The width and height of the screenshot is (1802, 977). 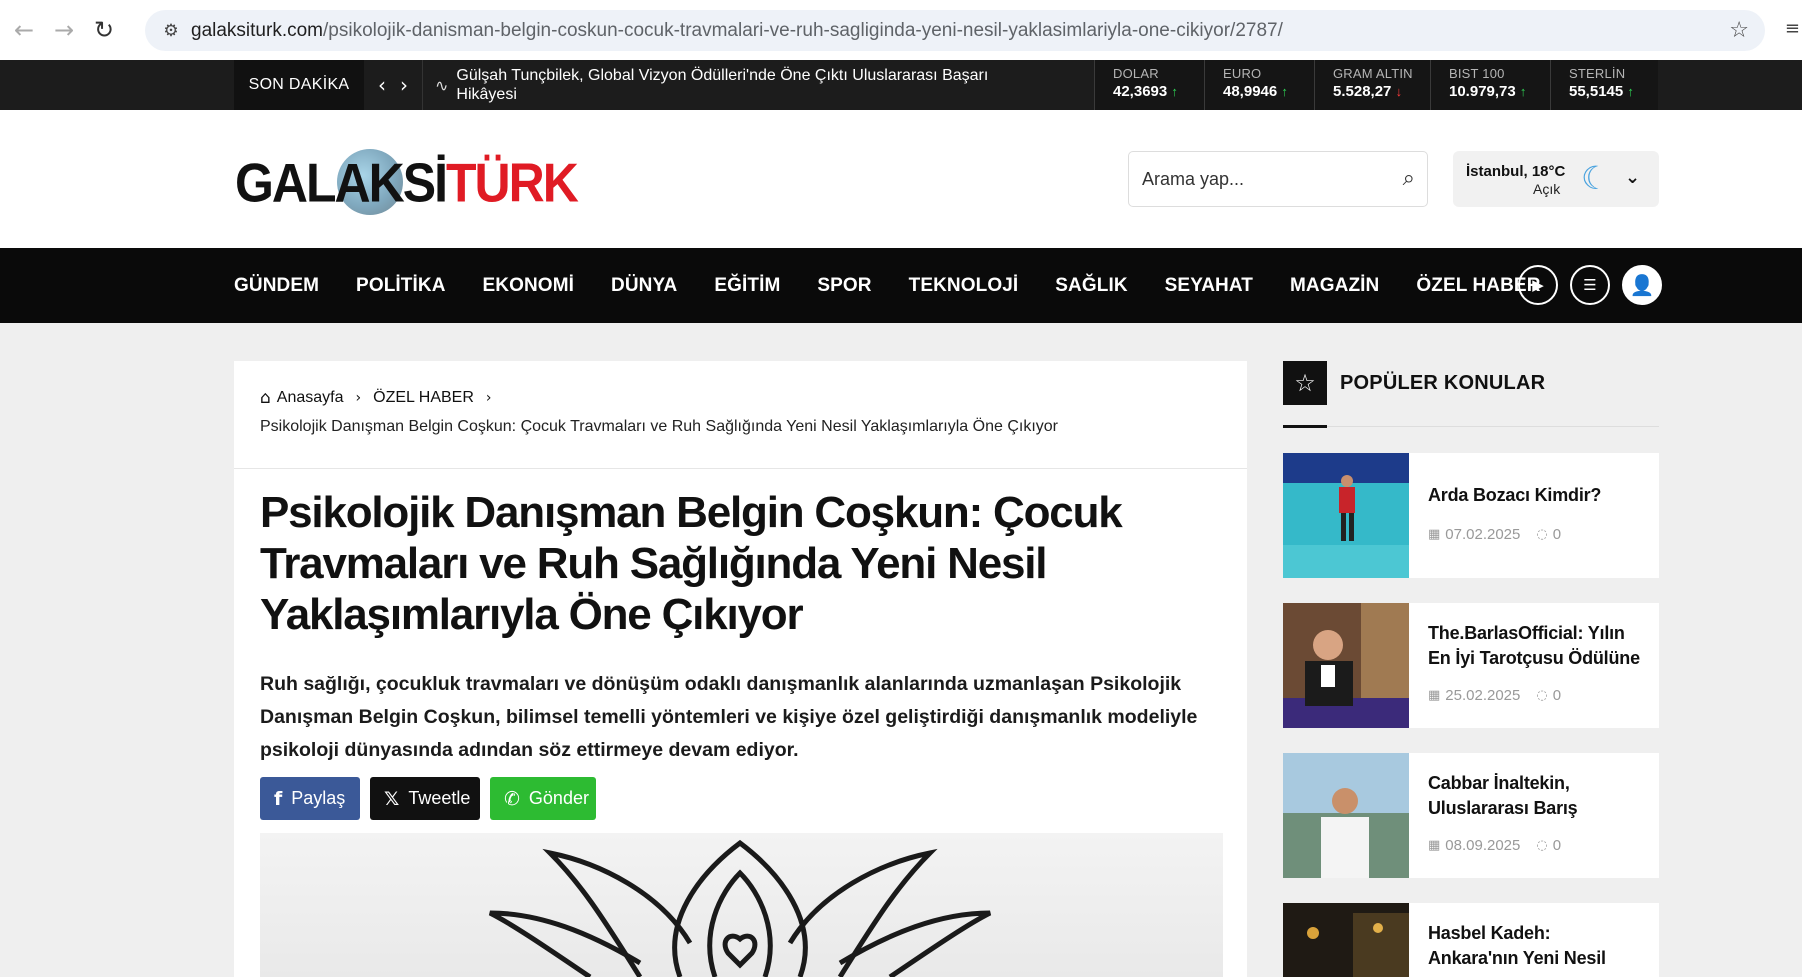 I want to click on breadcrumb-home: Anasayfa, so click(x=310, y=398).